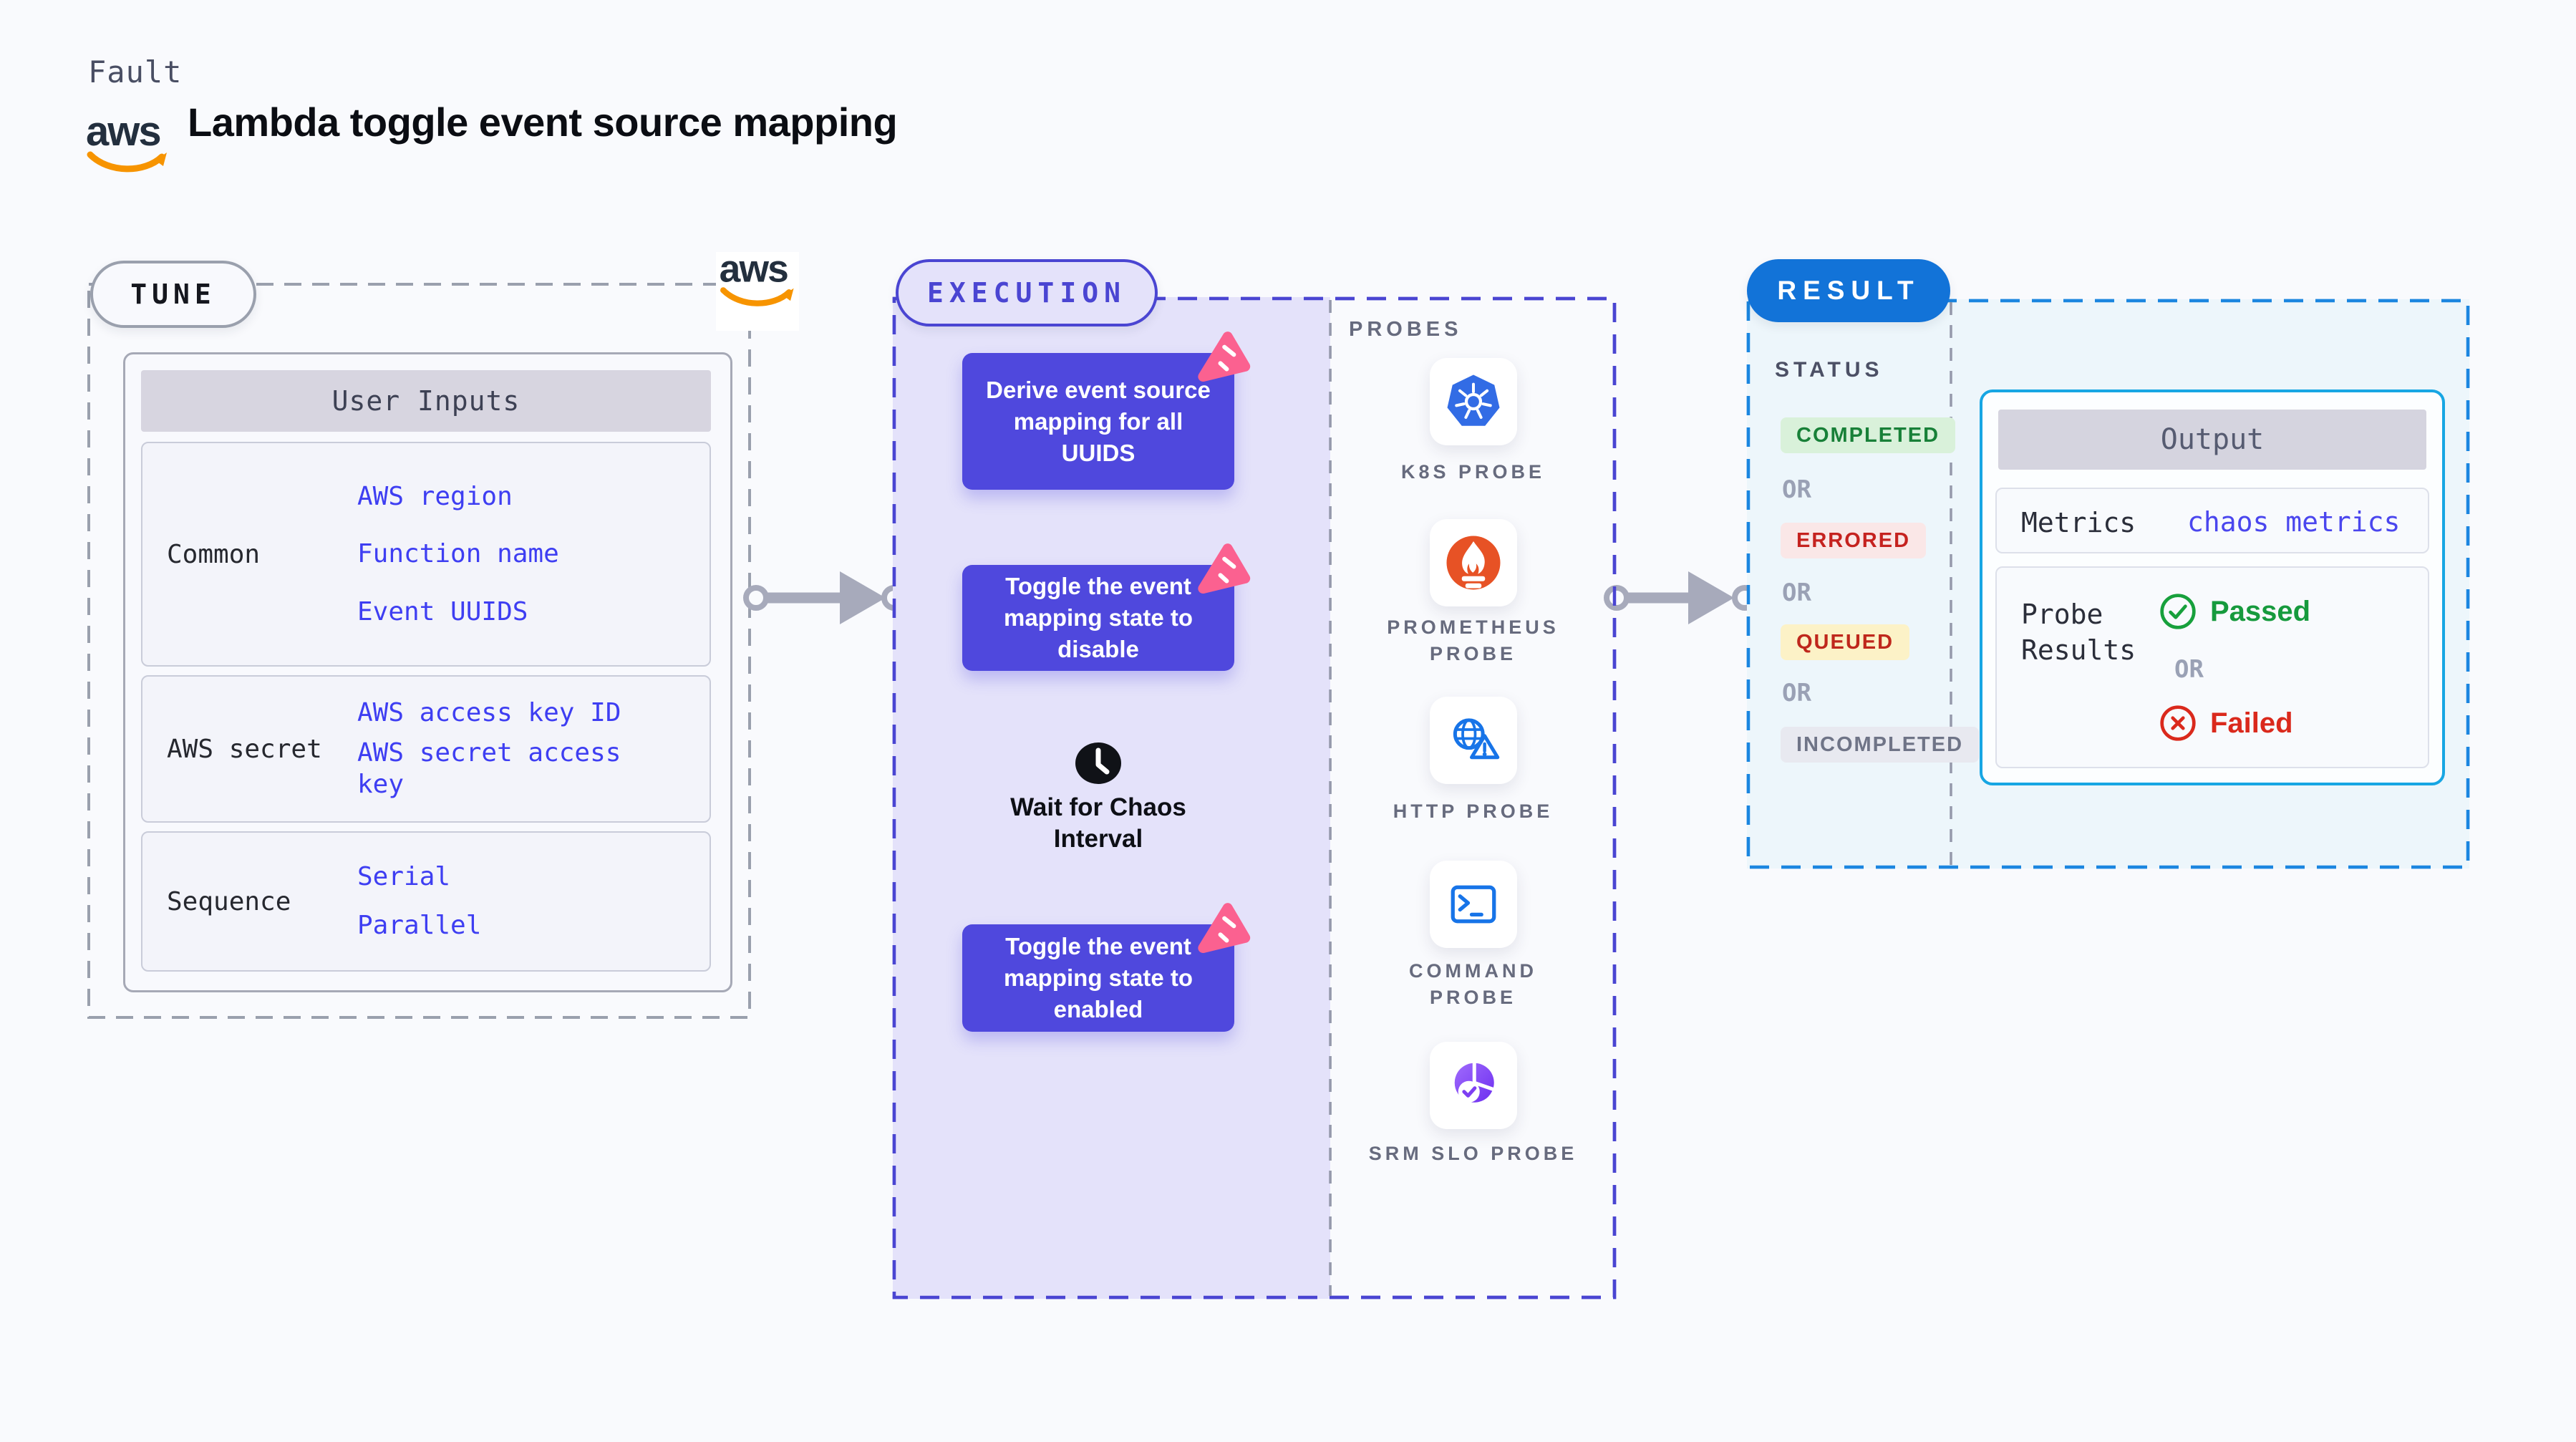 The image size is (2576, 1442). I want to click on row-value: AWS secret access key, so click(489, 769).